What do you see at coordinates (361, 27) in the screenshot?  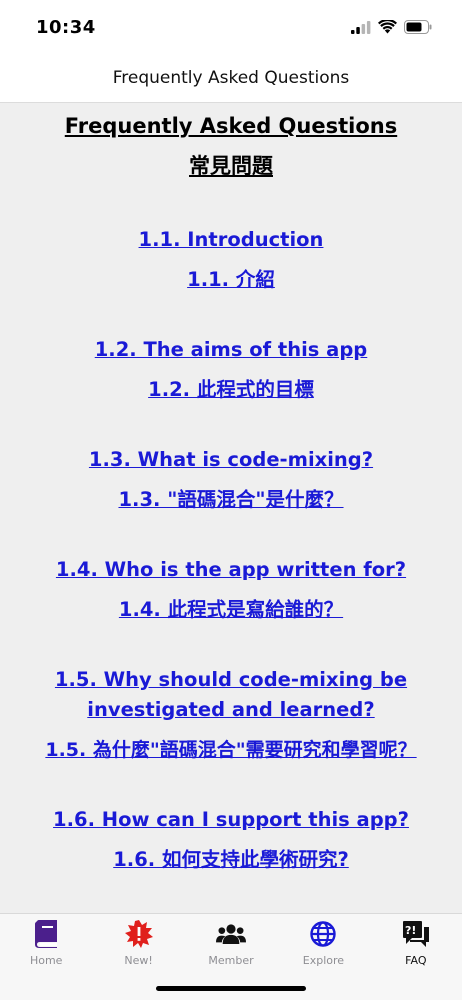 I see `cellular-signal-icon` at bounding box center [361, 27].